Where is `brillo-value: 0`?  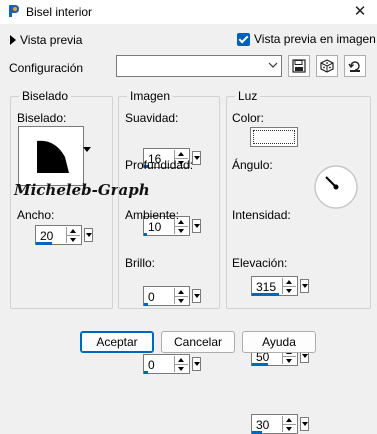
brillo-value: 0 is located at coordinates (151, 365).